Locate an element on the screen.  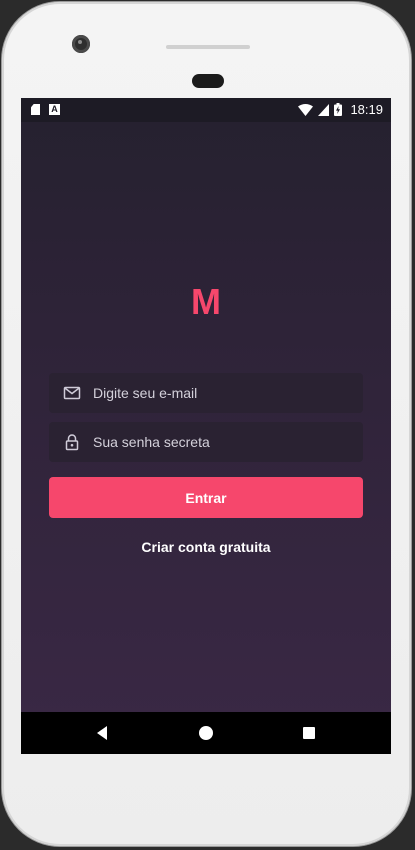
login-button: Entrar is located at coordinates (206, 497).